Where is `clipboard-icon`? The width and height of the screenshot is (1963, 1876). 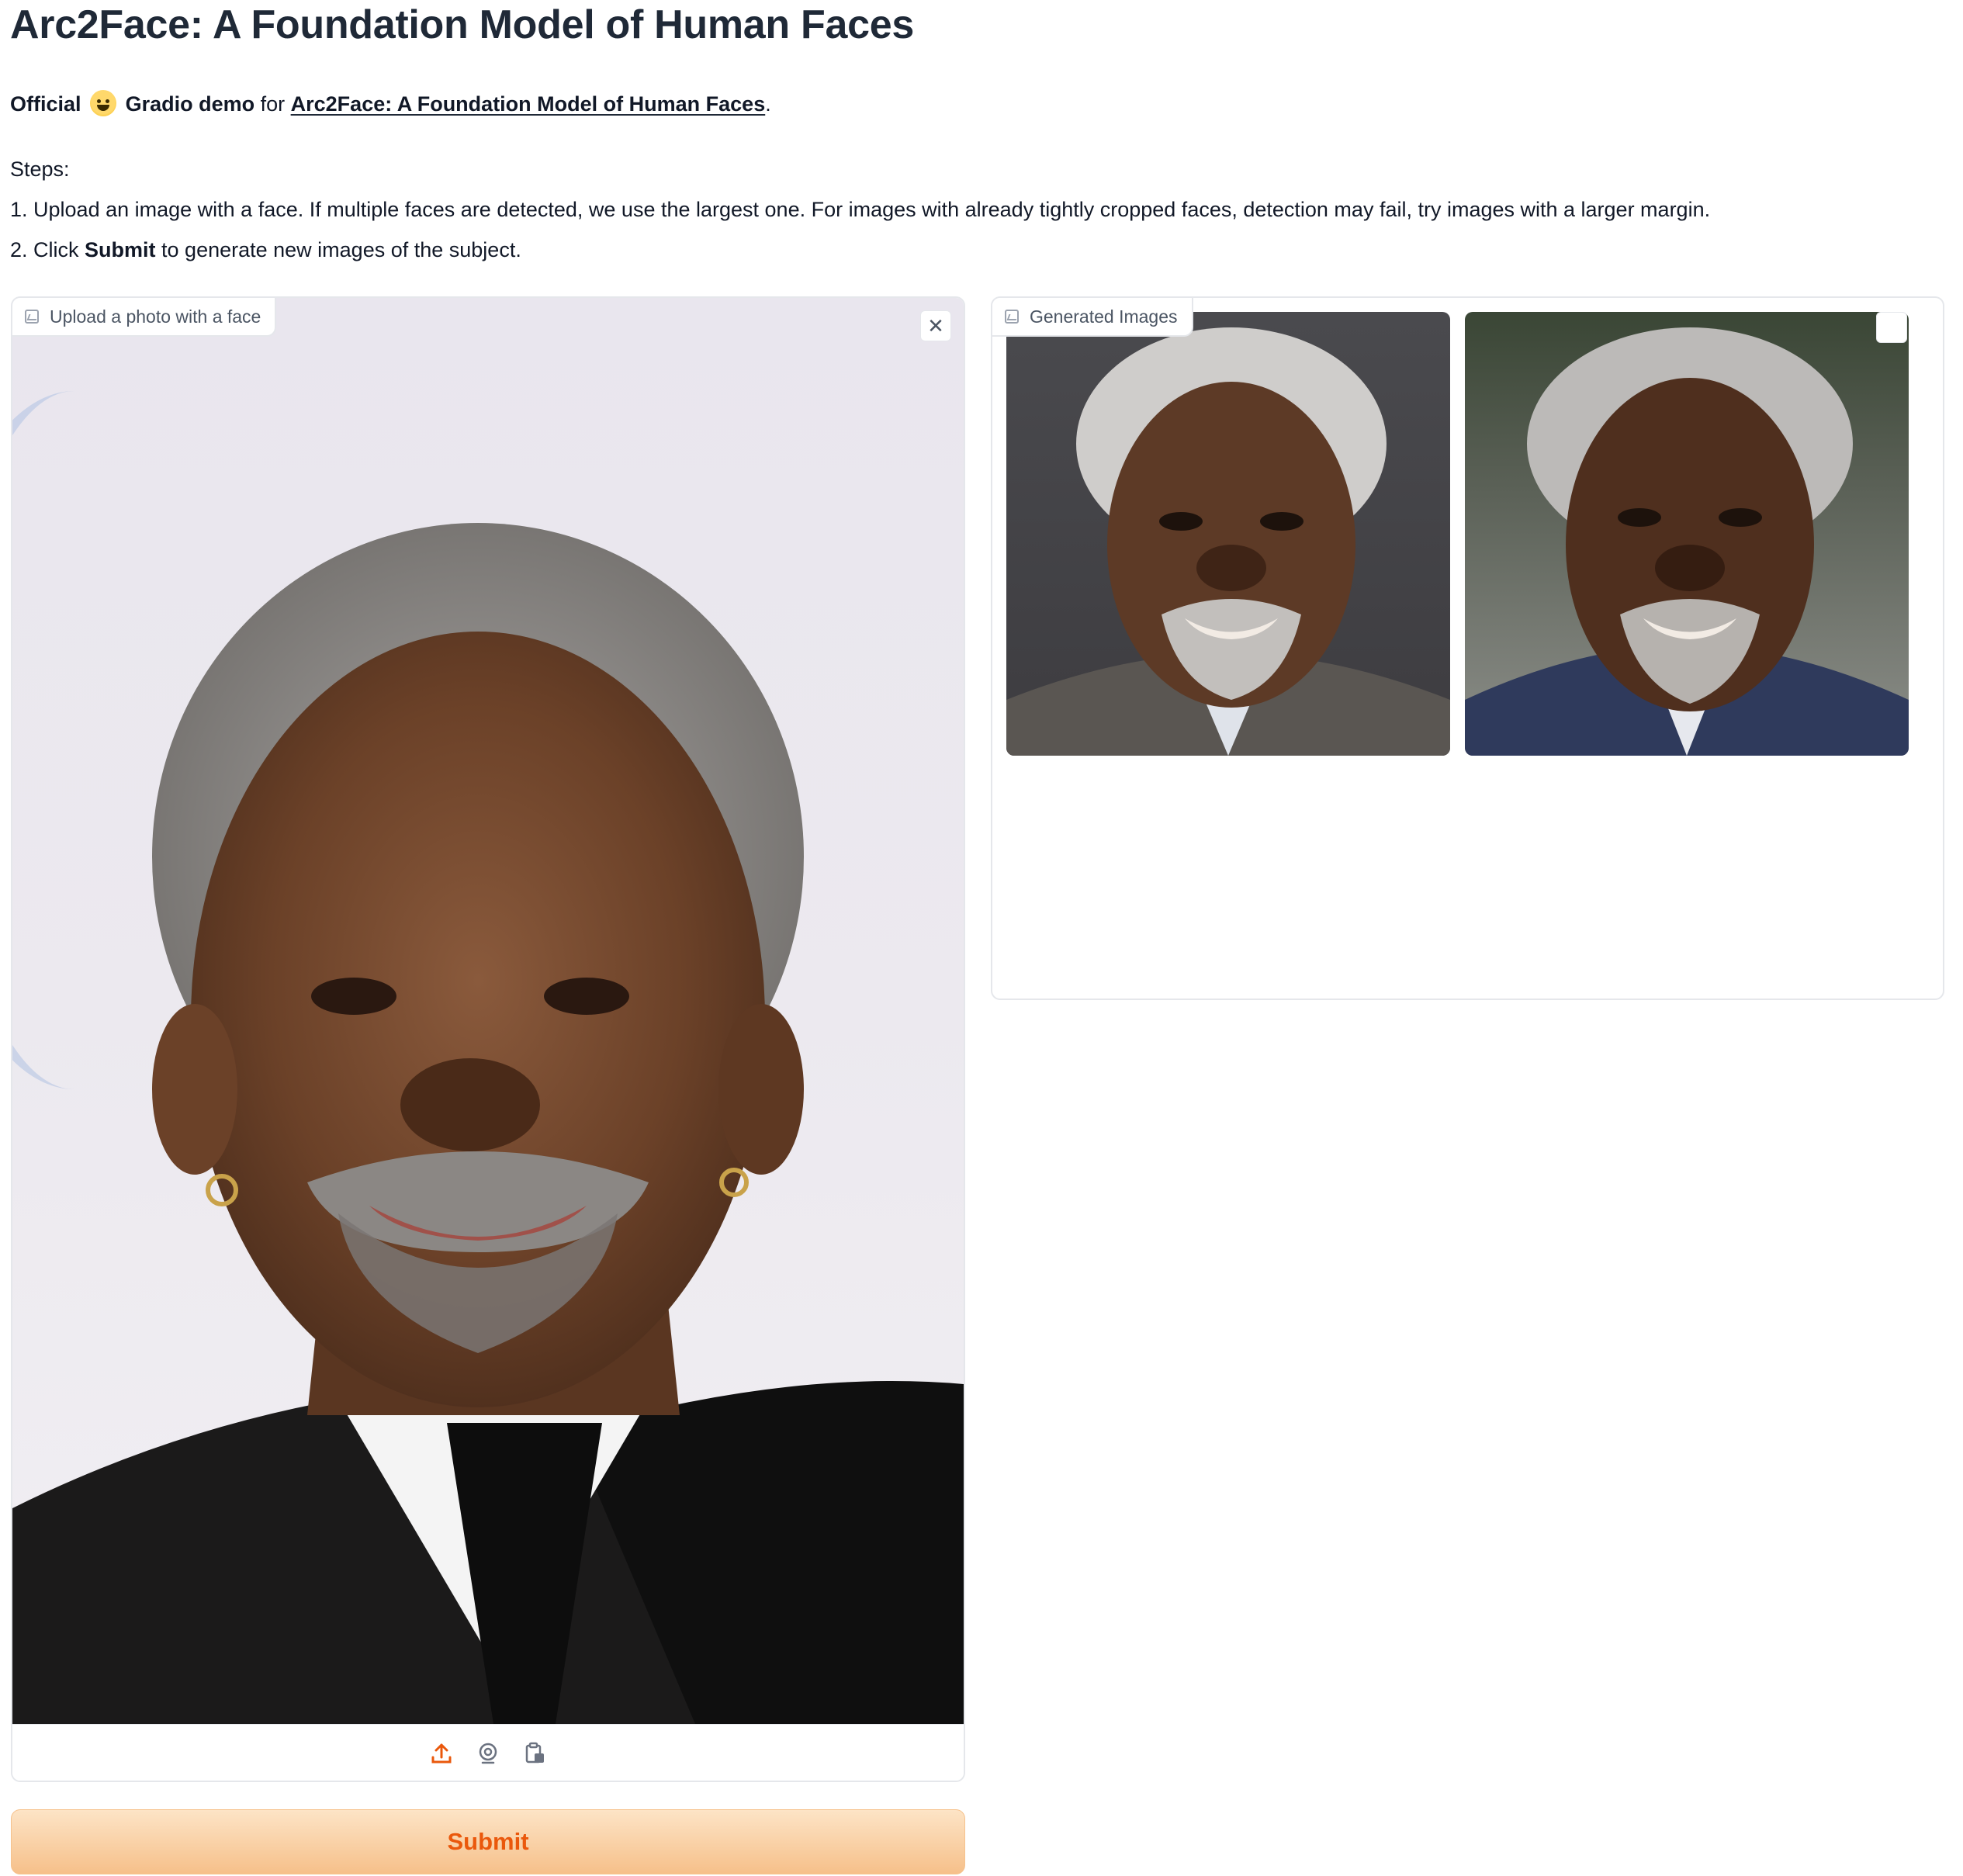 clipboard-icon is located at coordinates (534, 1753).